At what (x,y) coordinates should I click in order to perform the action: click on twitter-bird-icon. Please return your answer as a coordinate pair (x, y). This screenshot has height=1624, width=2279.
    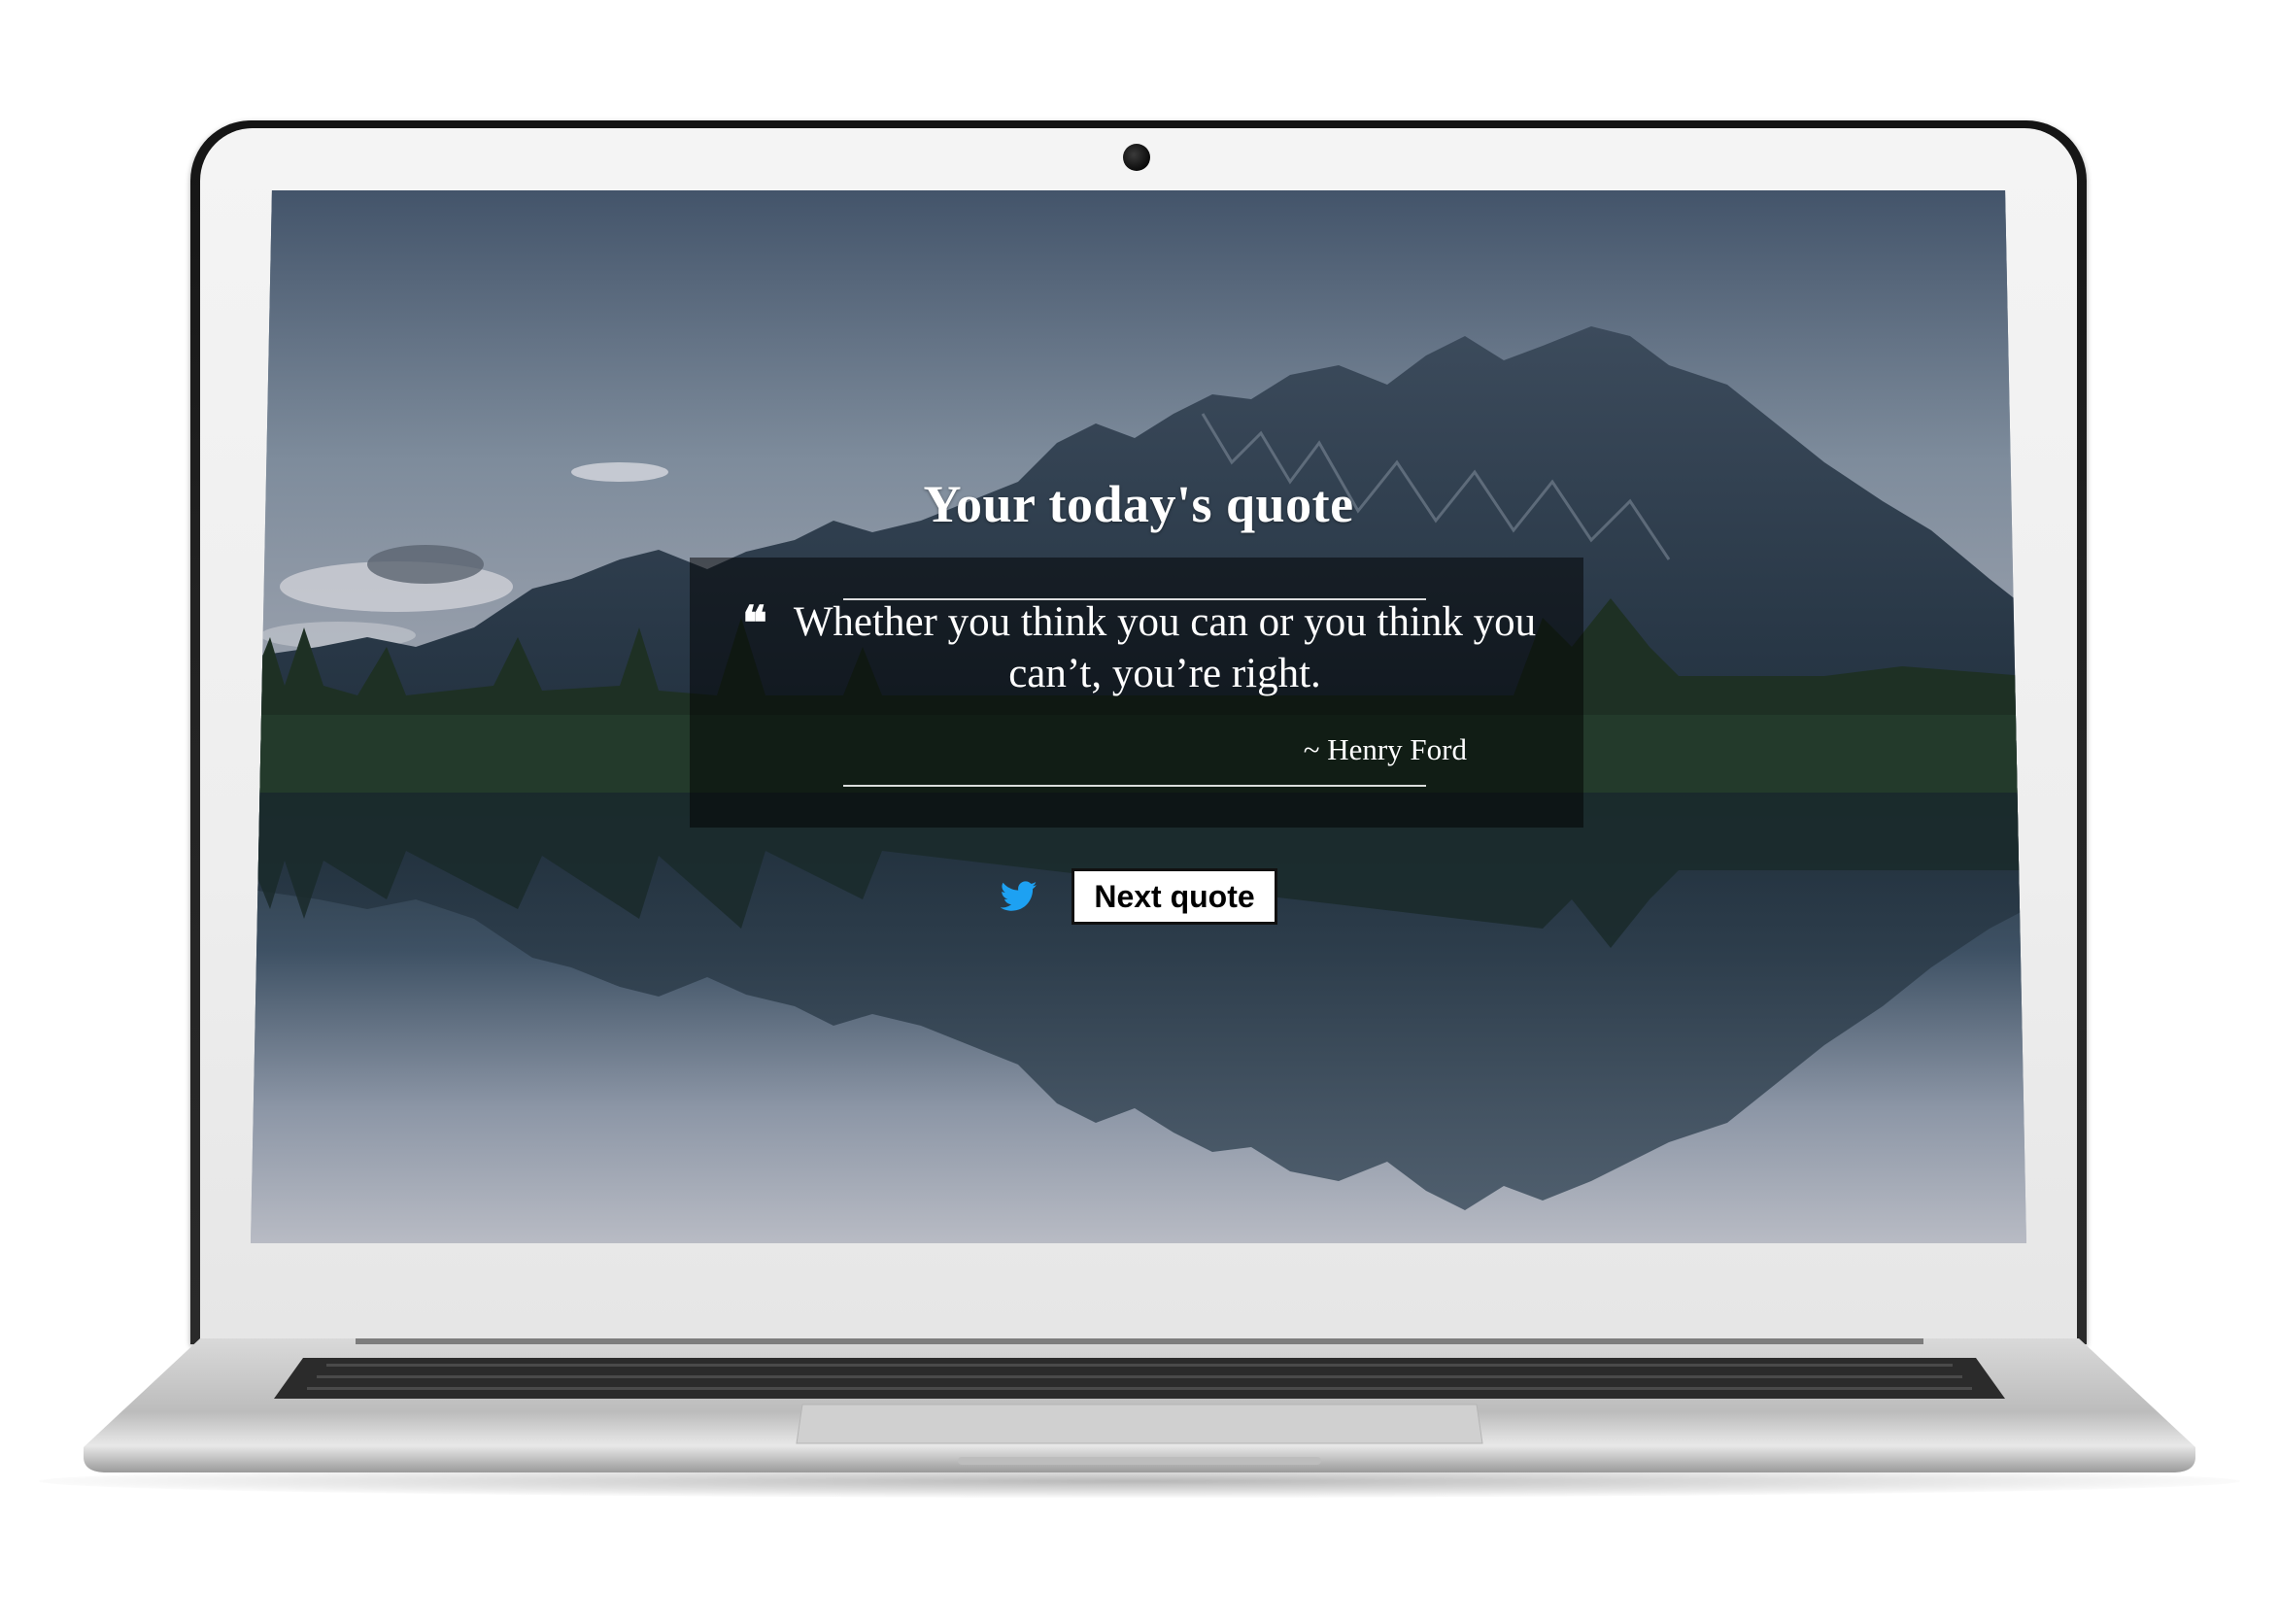
    Looking at the image, I should click on (1019, 896).